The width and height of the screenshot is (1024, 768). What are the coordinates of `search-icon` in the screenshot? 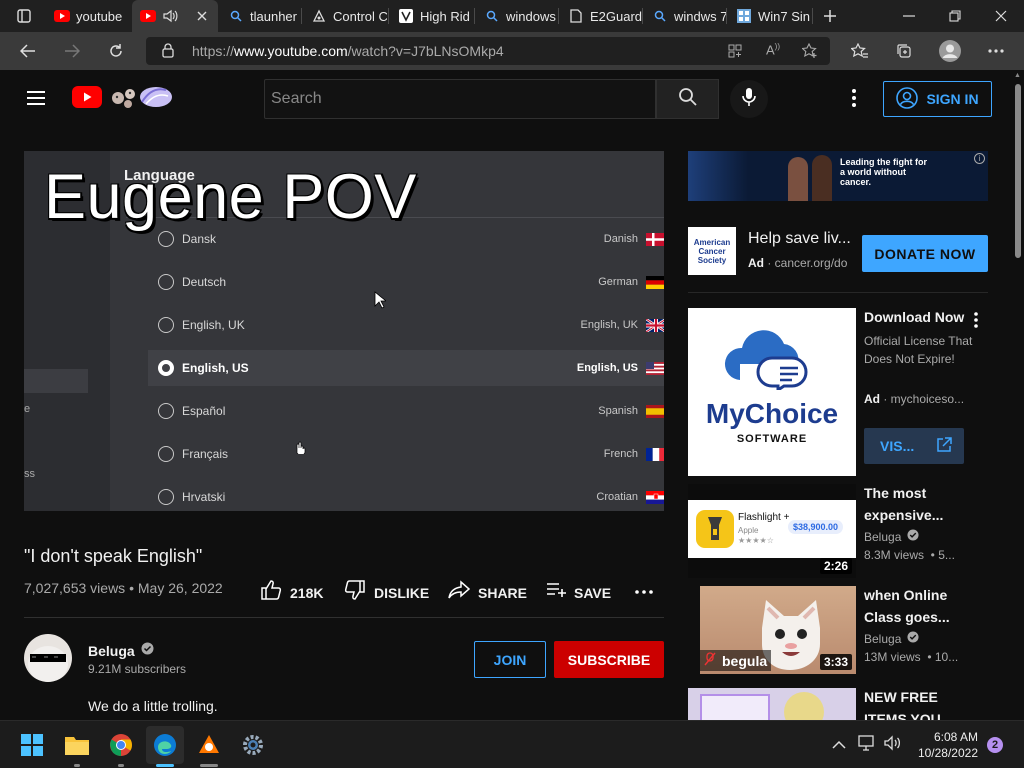 It's located at (660, 16).